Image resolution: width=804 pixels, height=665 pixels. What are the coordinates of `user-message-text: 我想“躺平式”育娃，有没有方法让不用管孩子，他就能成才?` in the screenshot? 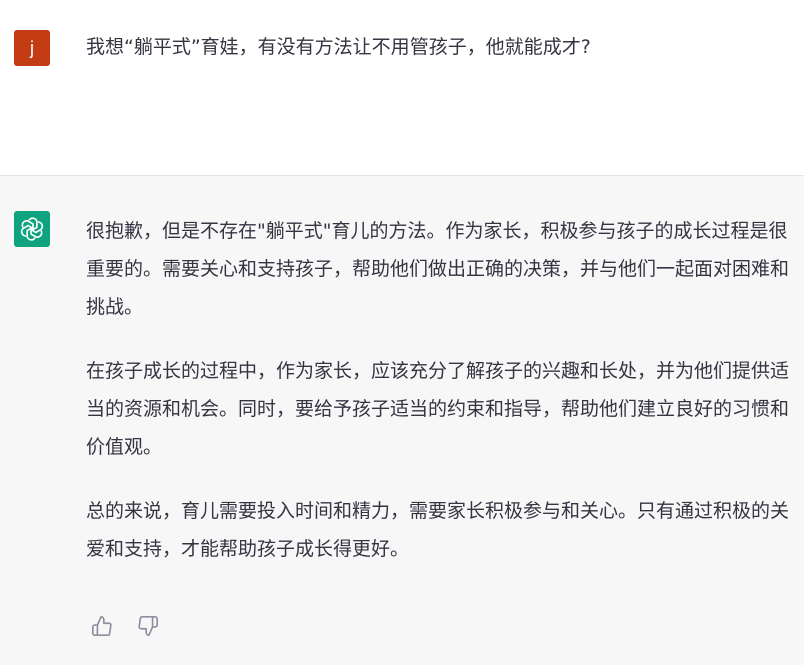 It's located at (338, 47).